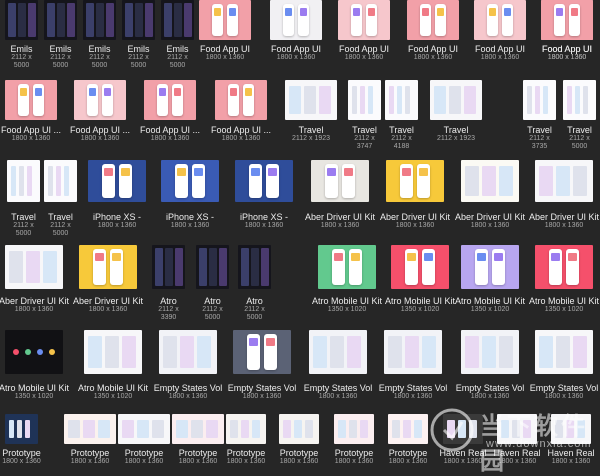 This screenshot has height=476, width=600. I want to click on thumbnail-item: Travel 2112 x 3747, so click(364, 115).